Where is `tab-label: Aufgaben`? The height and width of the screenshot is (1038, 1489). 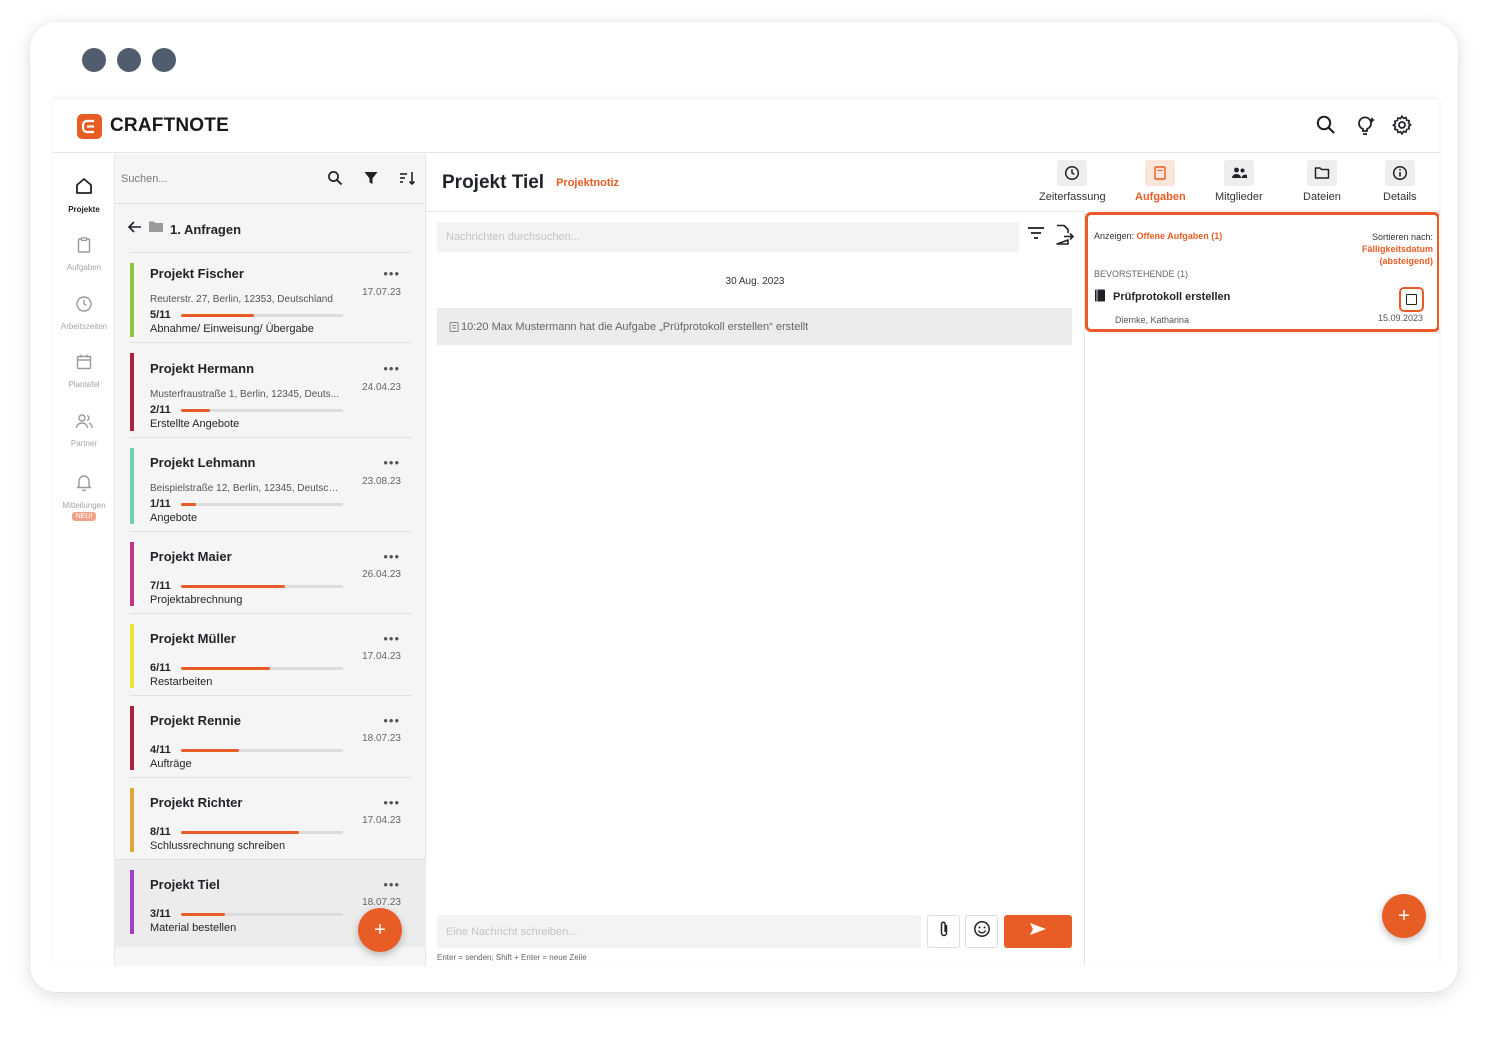 tab-label: Aufgaben is located at coordinates (1160, 197).